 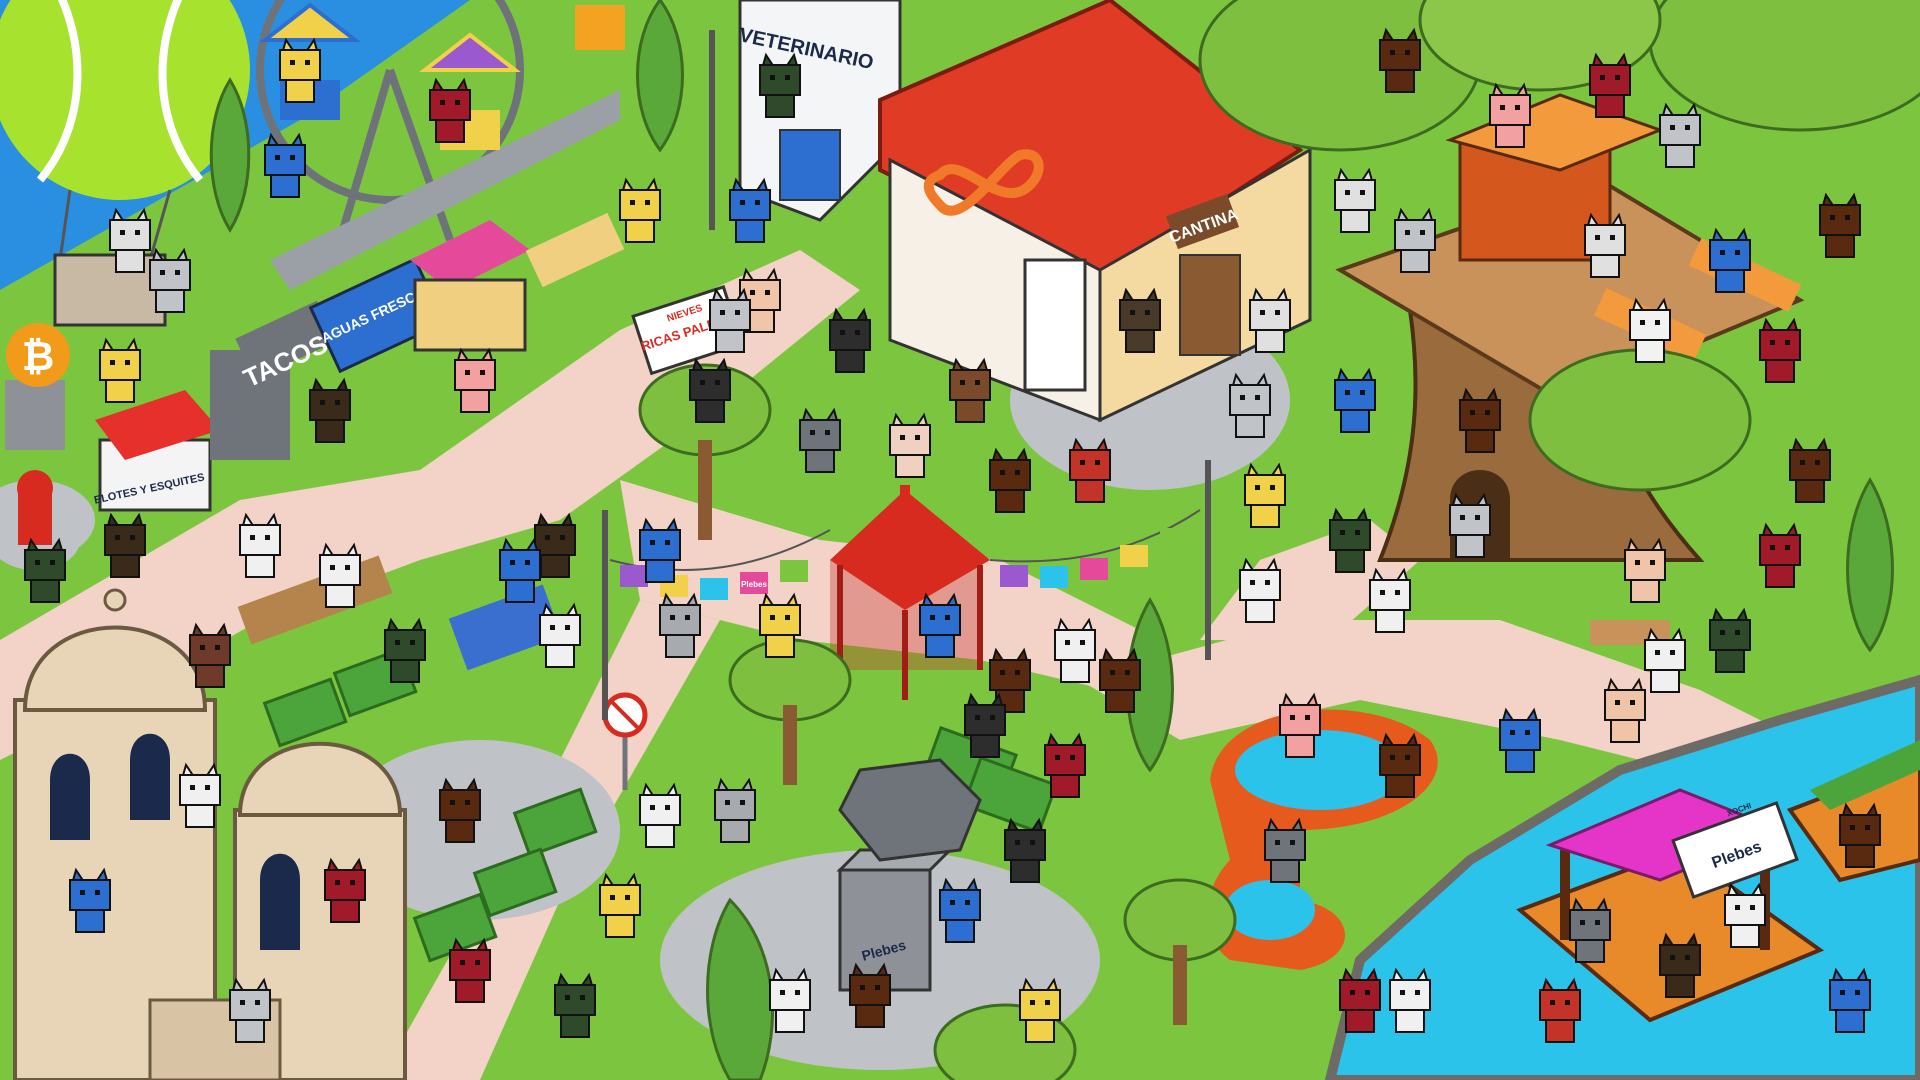 I want to click on bitcoin-statue: ₿, so click(x=37, y=386).